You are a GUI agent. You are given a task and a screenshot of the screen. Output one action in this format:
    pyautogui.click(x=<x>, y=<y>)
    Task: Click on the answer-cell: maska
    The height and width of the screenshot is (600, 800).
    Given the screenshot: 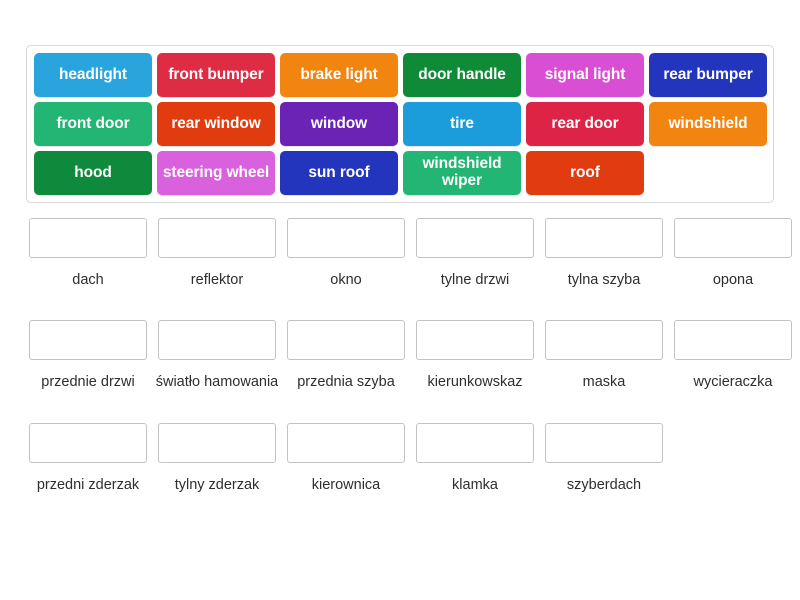 What is the action you would take?
    pyautogui.click(x=604, y=356)
    